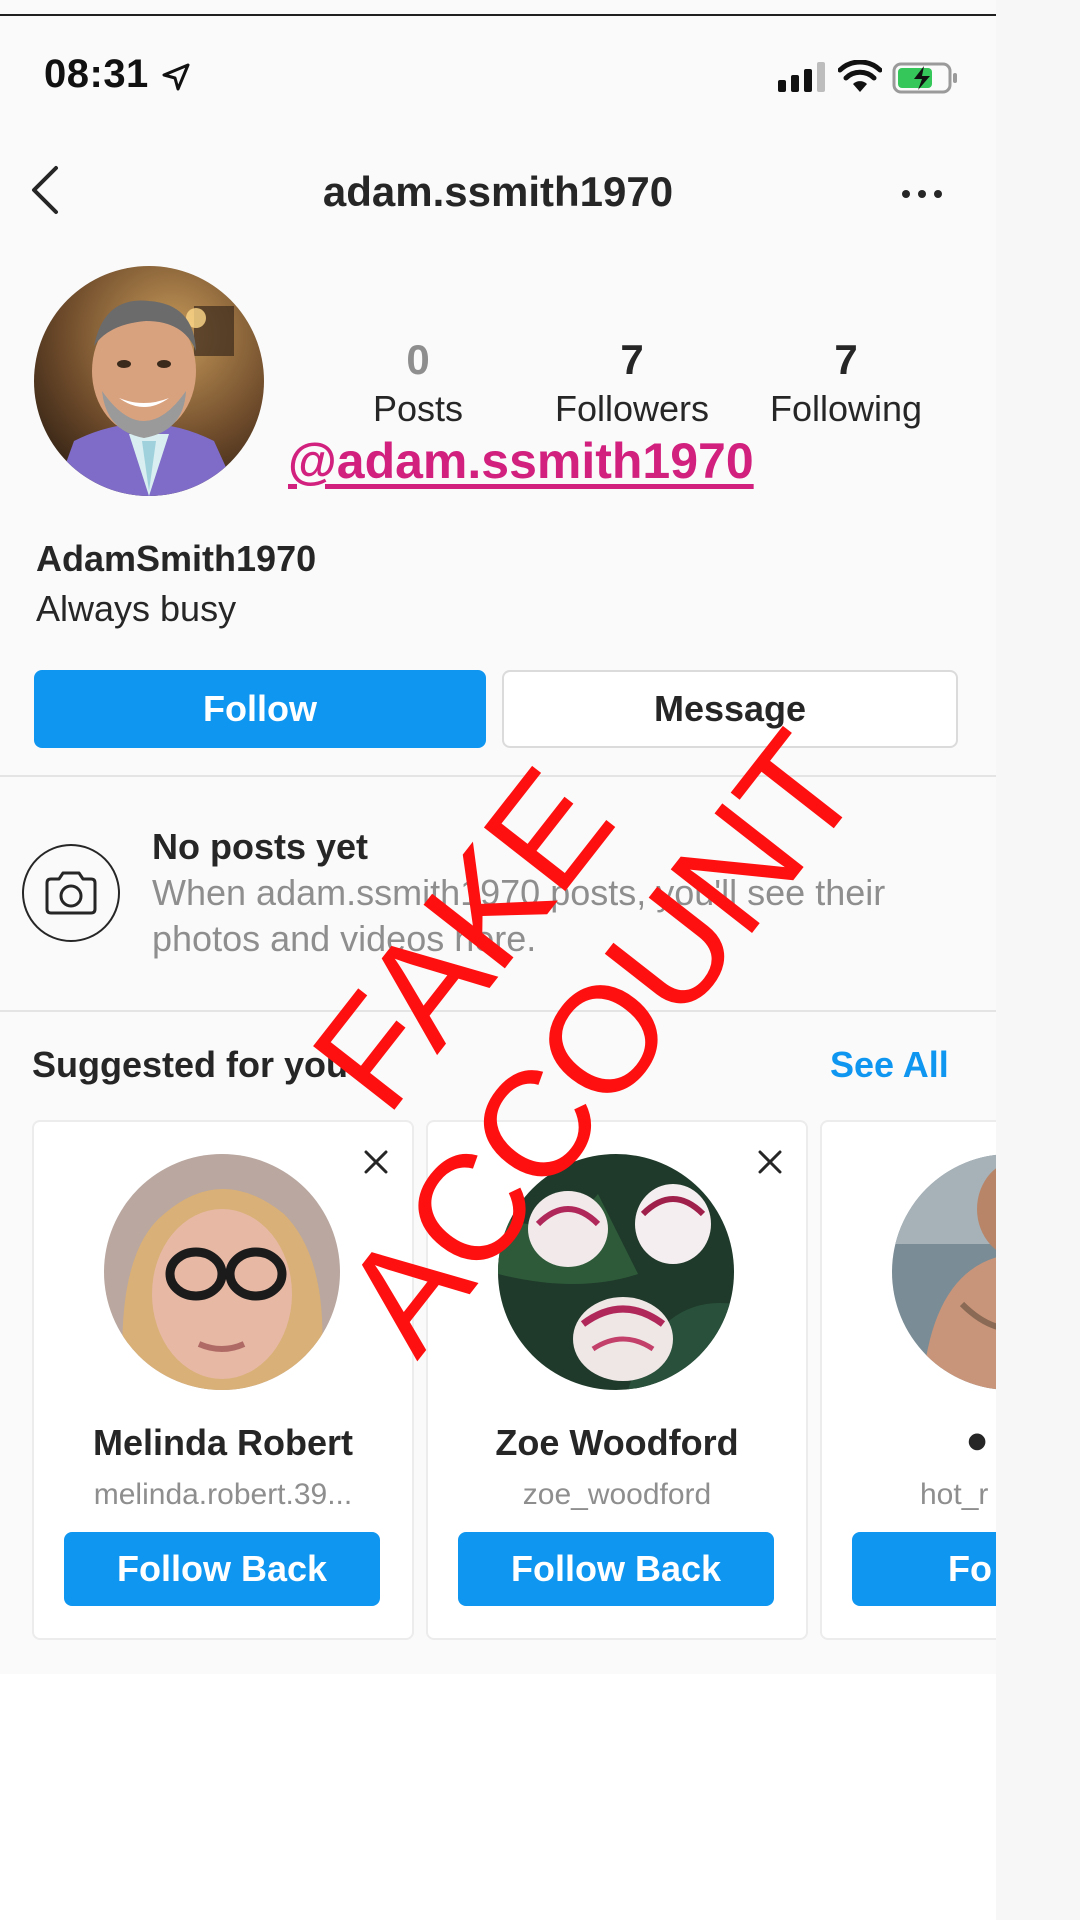 This screenshot has width=1080, height=1920. I want to click on location-arrow-icon, so click(176, 77).